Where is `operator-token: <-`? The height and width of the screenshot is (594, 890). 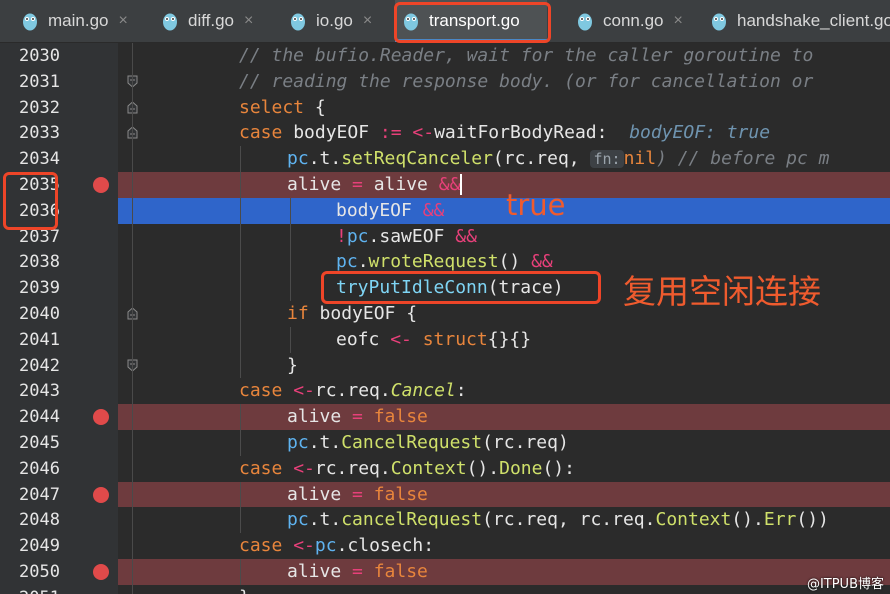 operator-token: <- is located at coordinates (401, 339).